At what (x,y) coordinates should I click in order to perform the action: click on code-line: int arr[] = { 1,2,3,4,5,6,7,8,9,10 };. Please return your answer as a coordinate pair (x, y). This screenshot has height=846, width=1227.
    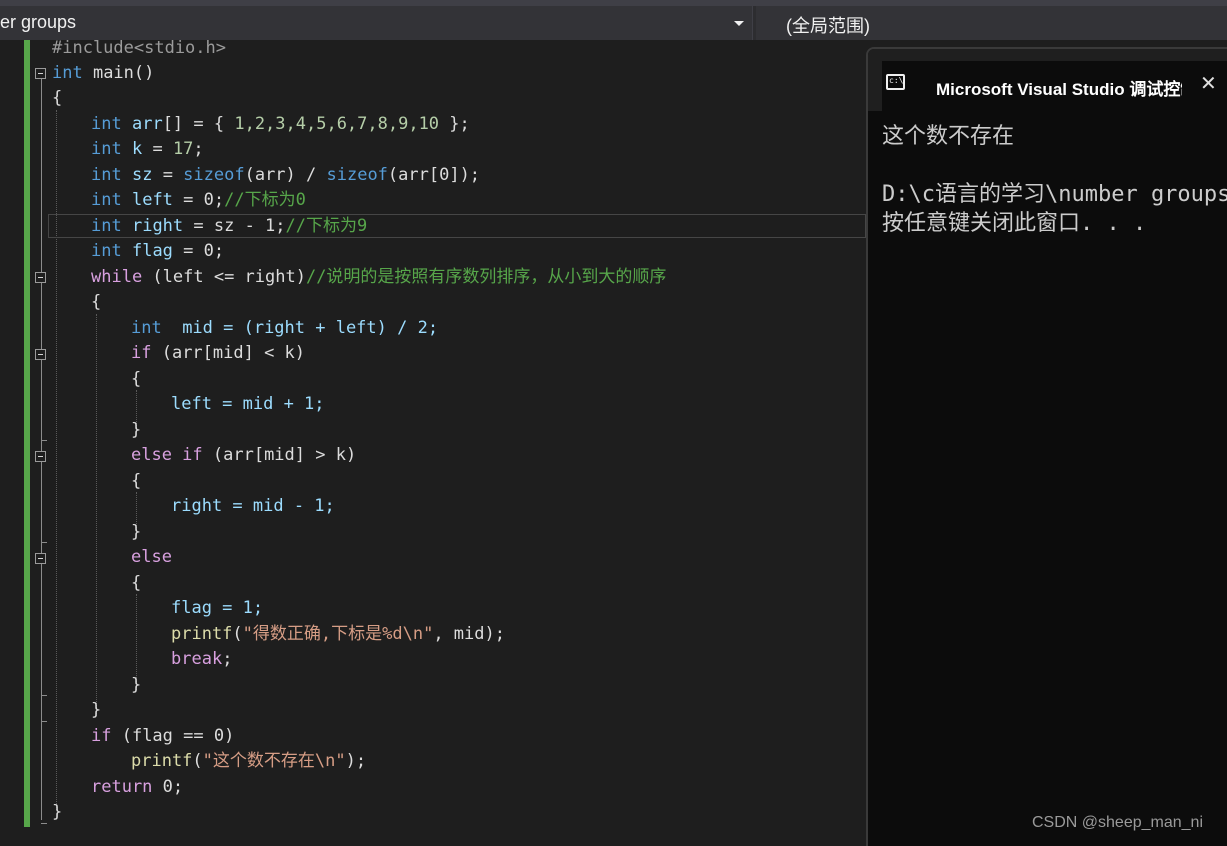
    Looking at the image, I should click on (280, 124).